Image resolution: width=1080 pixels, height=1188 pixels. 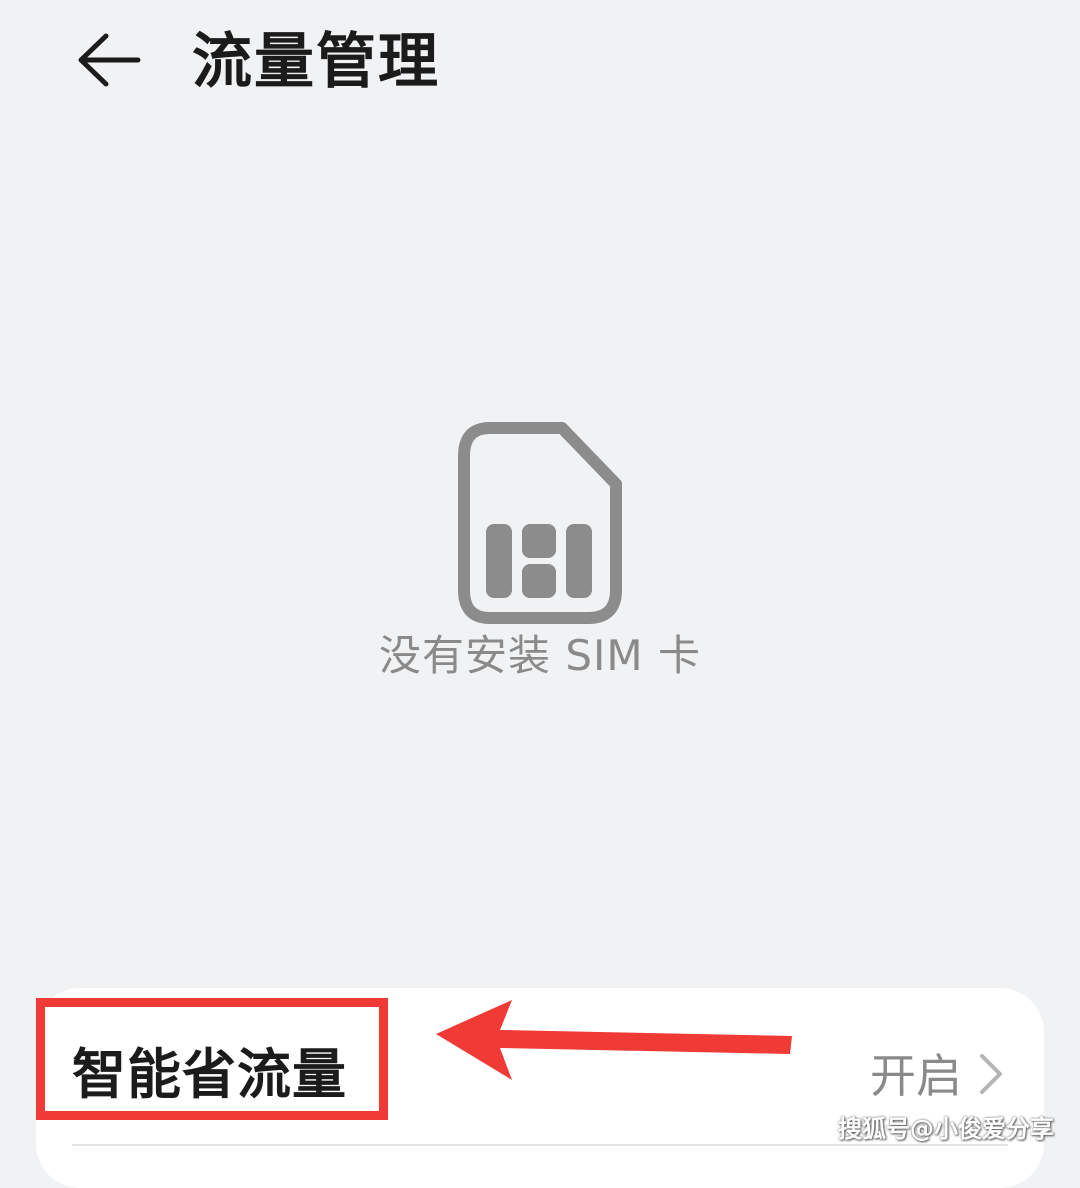 What do you see at coordinates (540, 523) in the screenshot?
I see `sim-card-icon` at bounding box center [540, 523].